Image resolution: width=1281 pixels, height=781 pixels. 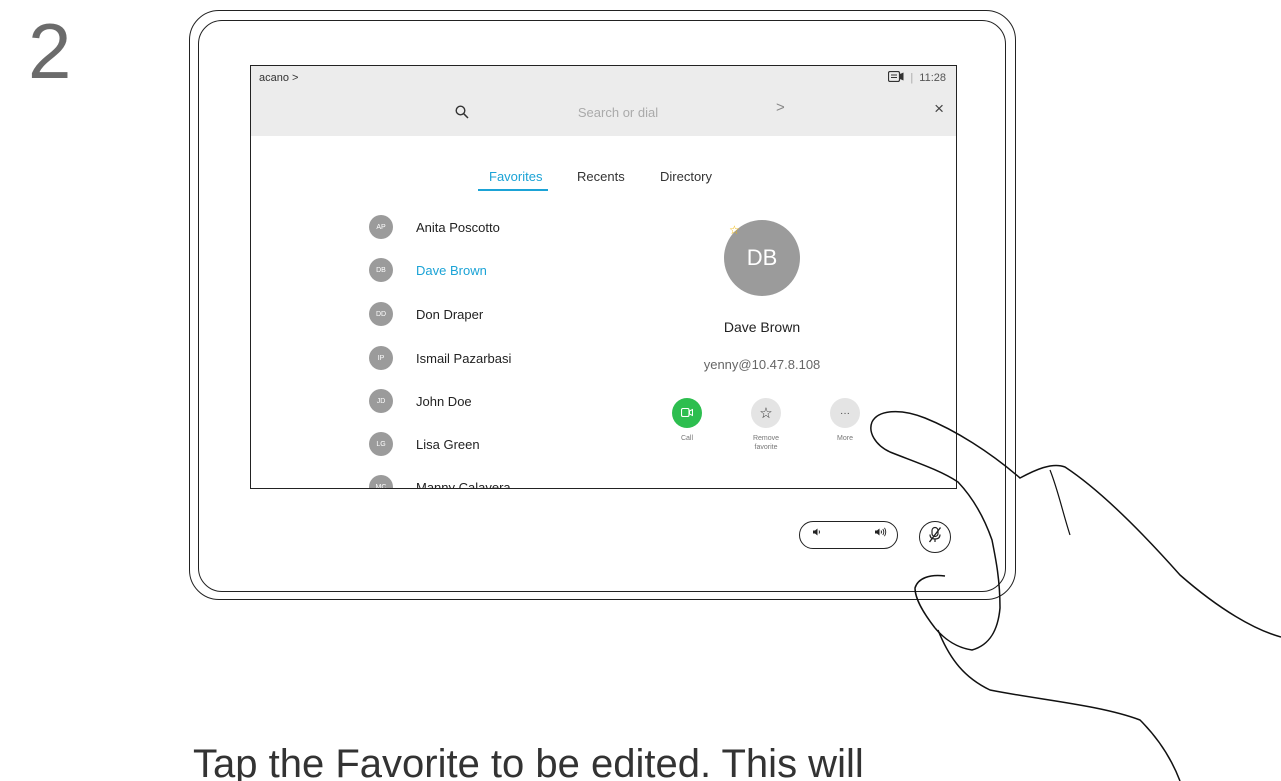 What do you see at coordinates (278, 78) in the screenshot?
I see `brand-label: acano >` at bounding box center [278, 78].